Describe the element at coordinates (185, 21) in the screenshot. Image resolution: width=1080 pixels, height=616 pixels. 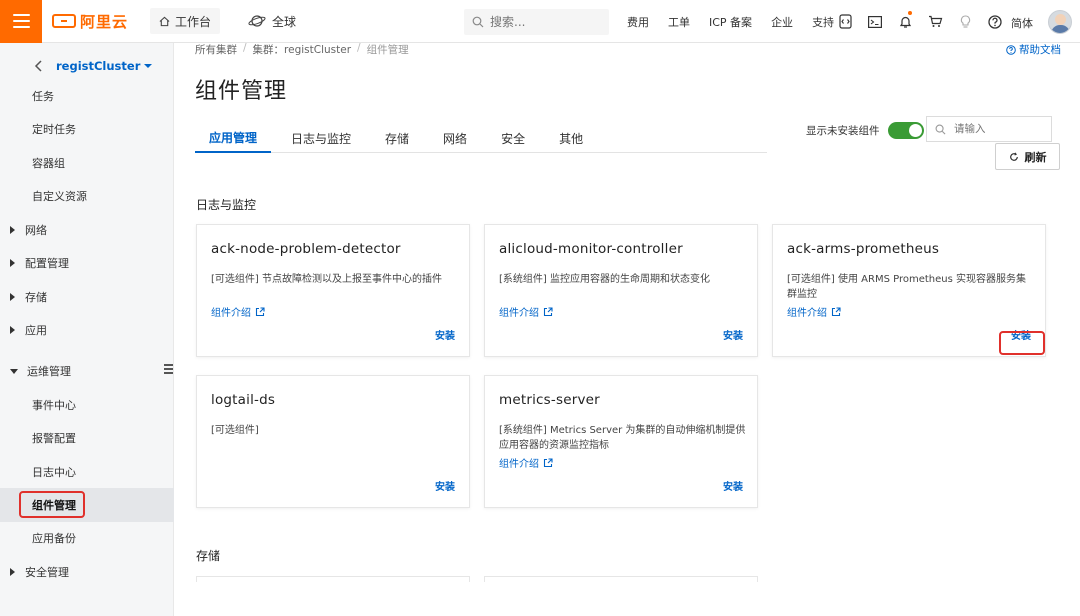
I see `workbench-button: 工作台` at that location.